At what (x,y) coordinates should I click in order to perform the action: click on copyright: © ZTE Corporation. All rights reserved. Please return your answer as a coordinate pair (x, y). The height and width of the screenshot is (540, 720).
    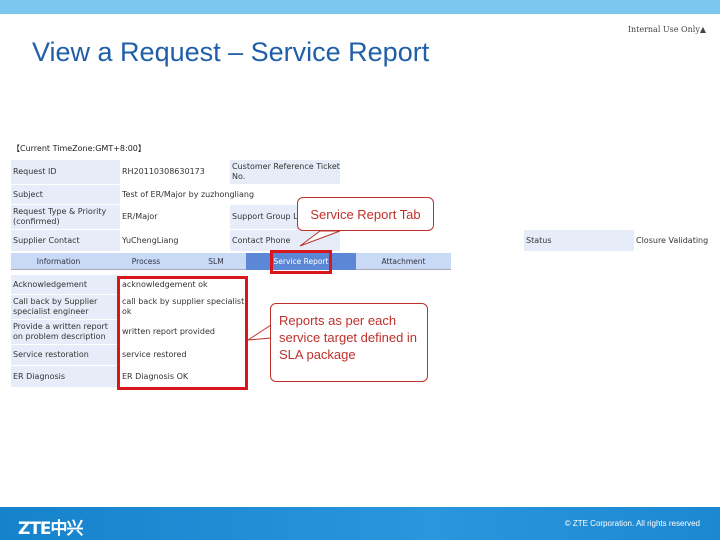
    Looking at the image, I should click on (632, 523).